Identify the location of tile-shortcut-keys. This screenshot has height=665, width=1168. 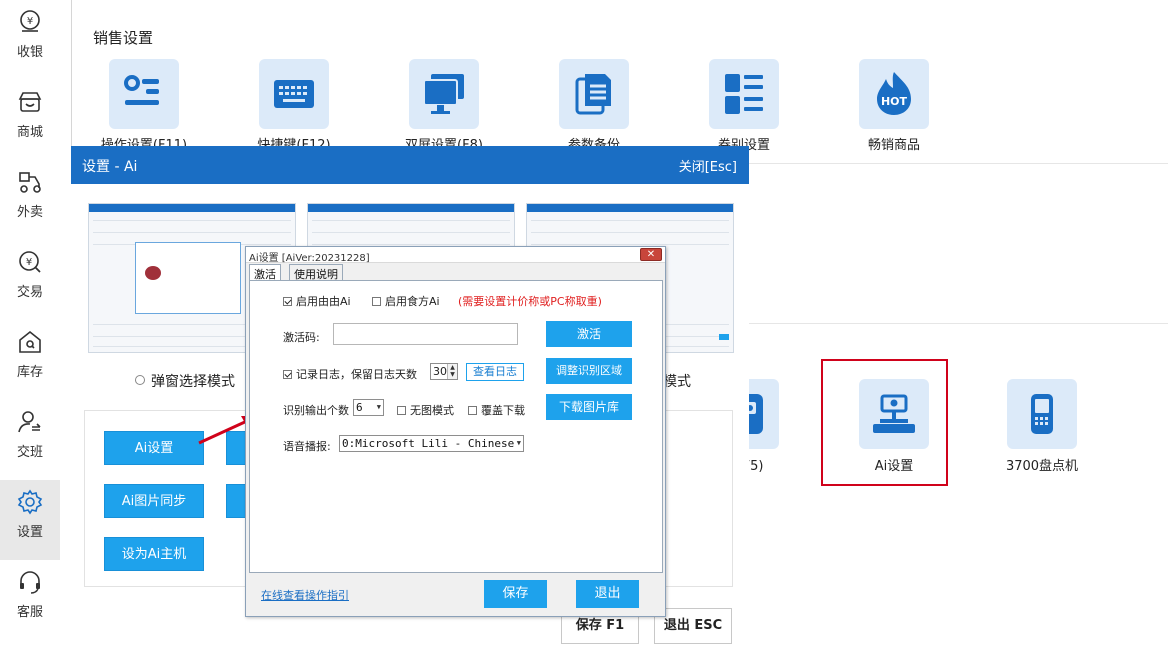
(294, 94).